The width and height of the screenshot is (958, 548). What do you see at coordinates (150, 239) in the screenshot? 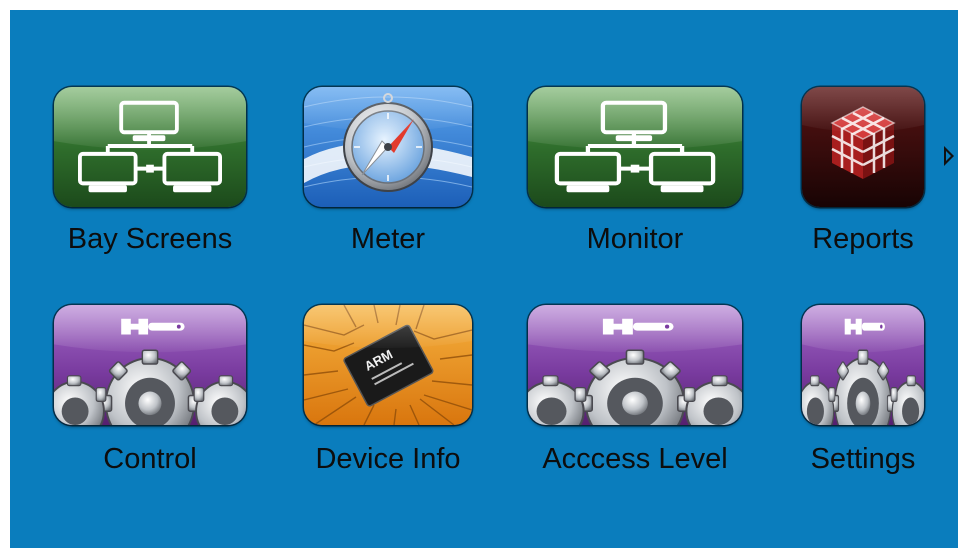
I see `menu-label-bay-screens: Bay Screens` at bounding box center [150, 239].